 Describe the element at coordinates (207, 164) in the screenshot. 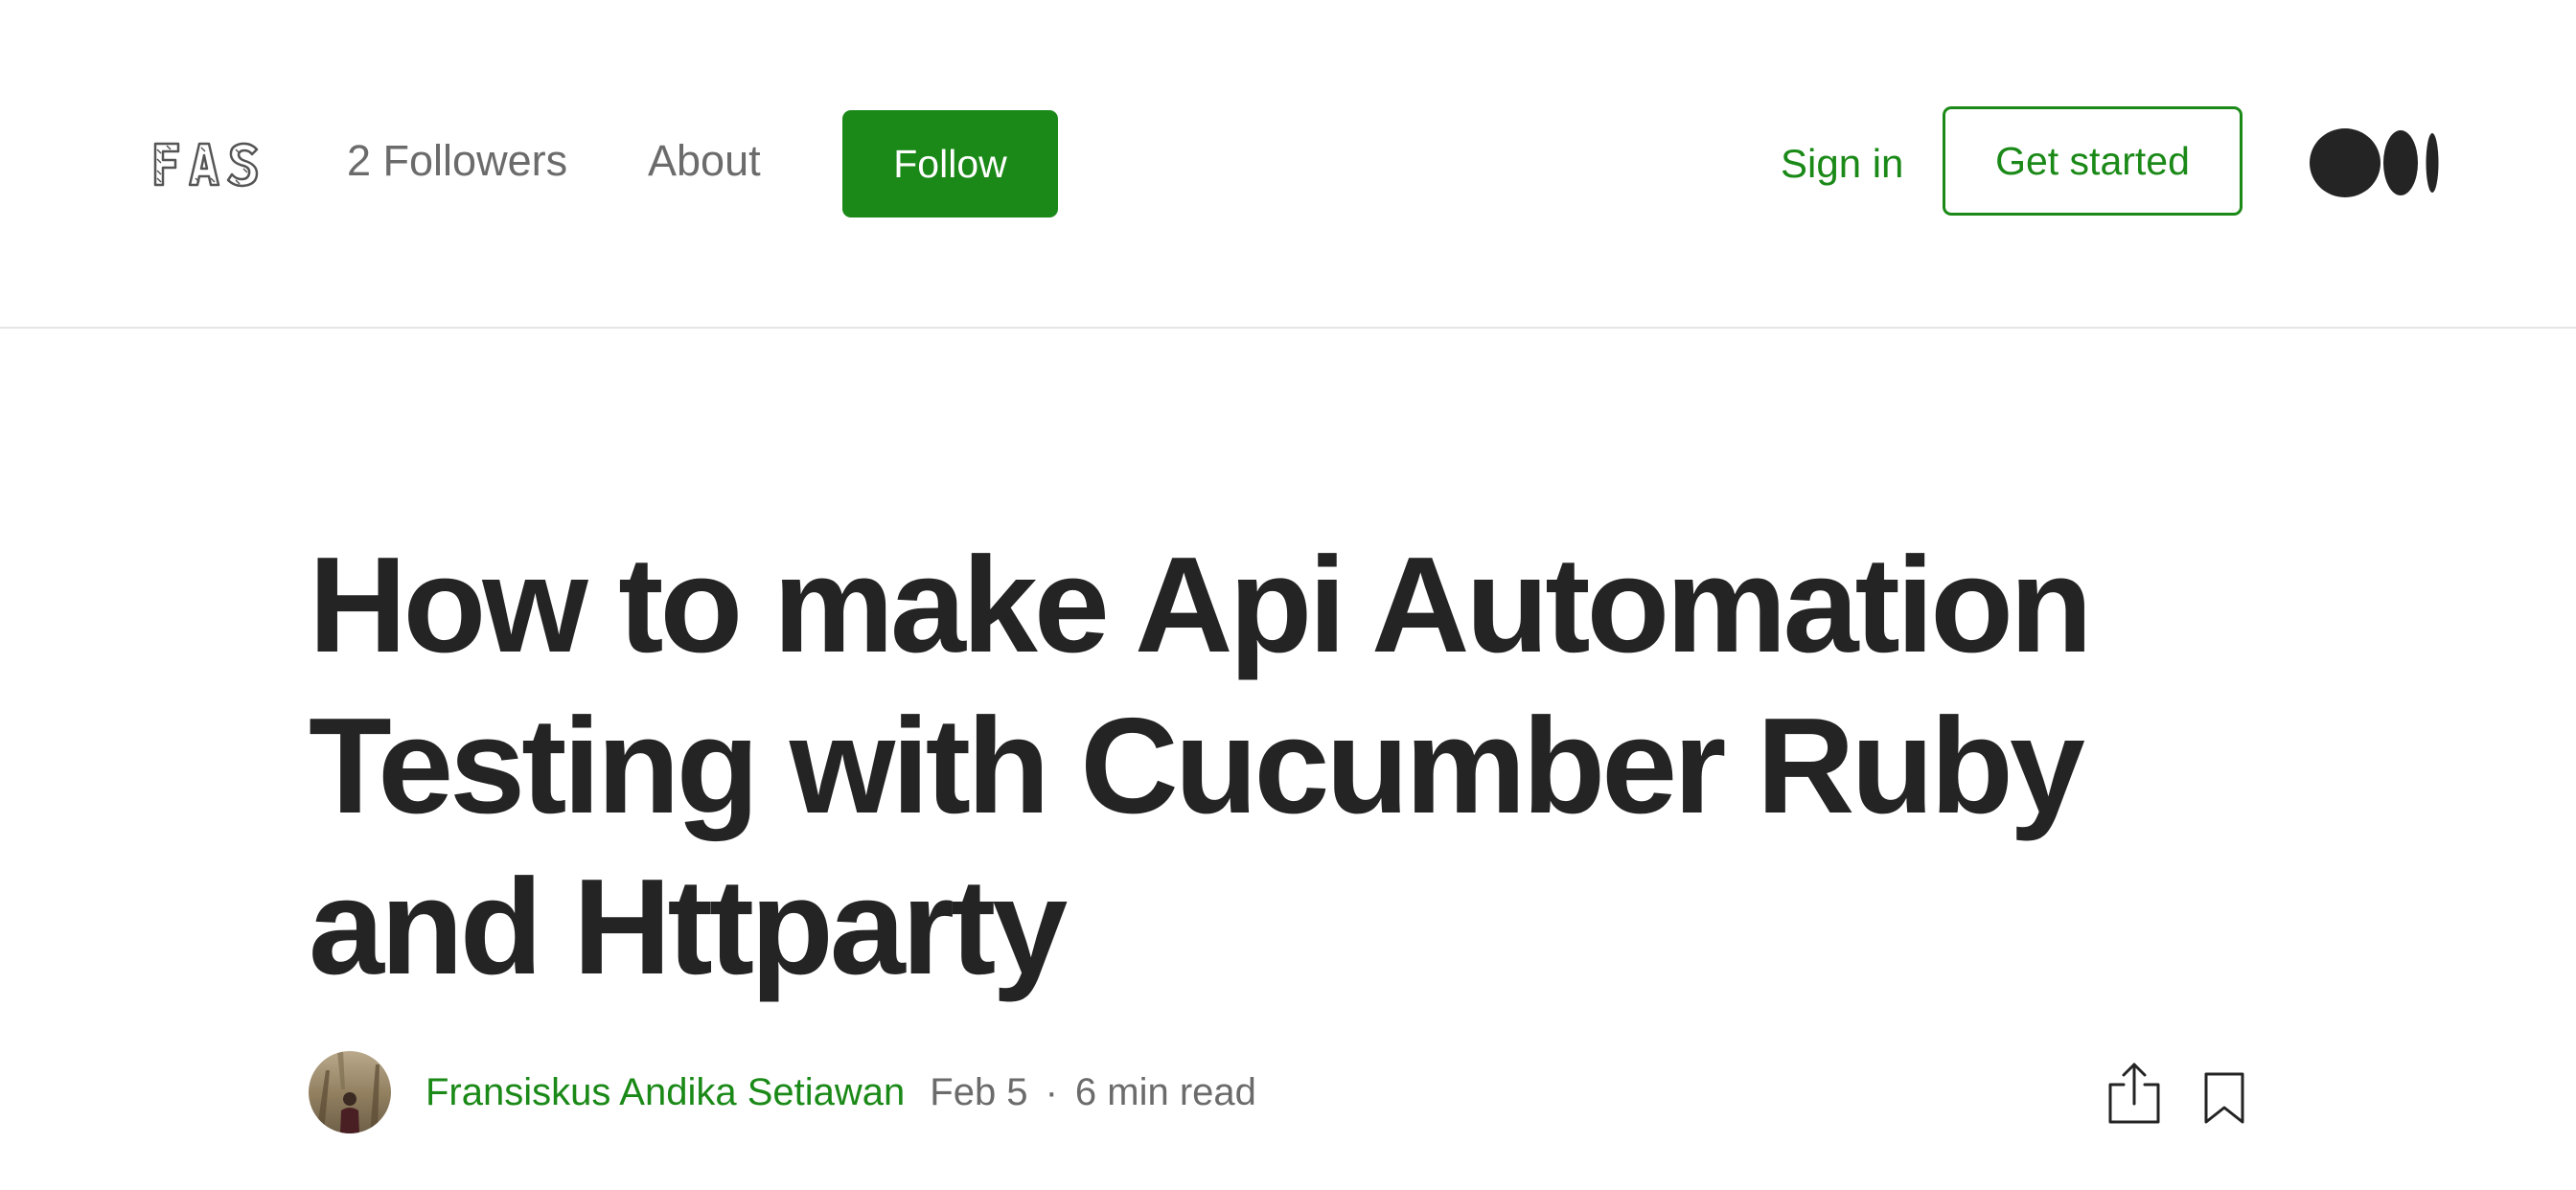

I see `publication-logo` at that location.